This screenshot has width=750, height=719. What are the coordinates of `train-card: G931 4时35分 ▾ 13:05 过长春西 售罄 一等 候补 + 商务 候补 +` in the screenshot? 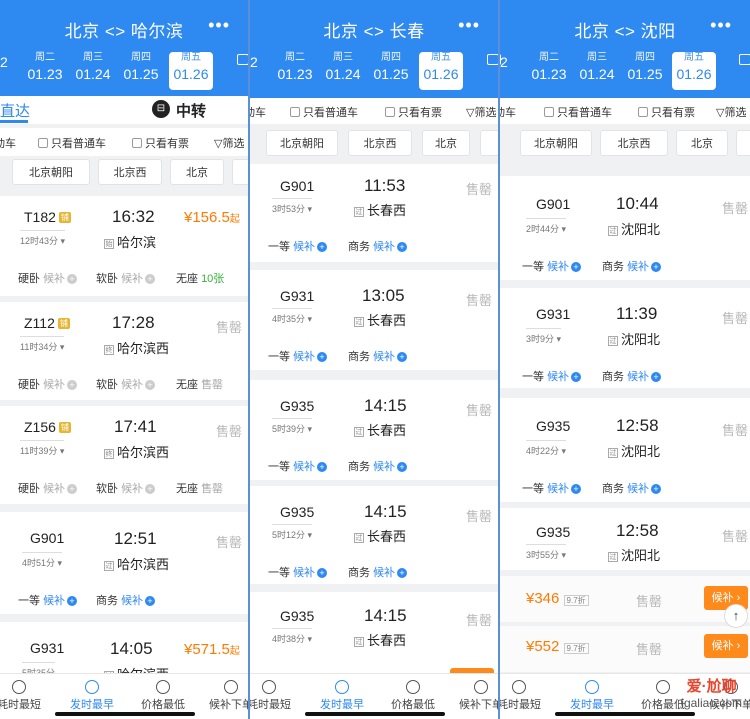 It's located at (374, 320).